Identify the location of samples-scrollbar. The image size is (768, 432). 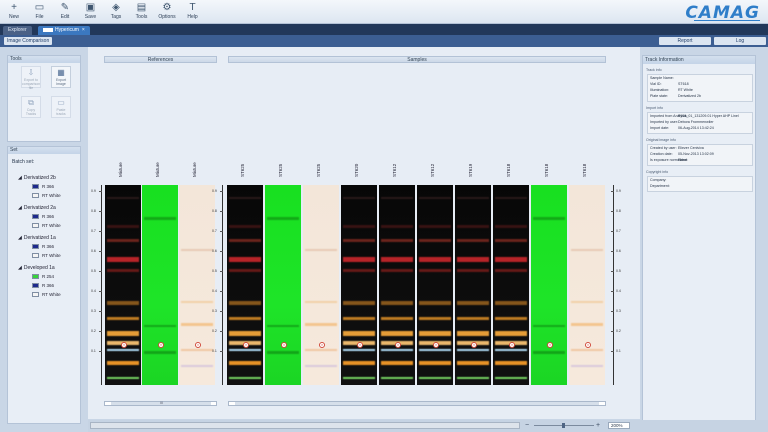
(417, 403).